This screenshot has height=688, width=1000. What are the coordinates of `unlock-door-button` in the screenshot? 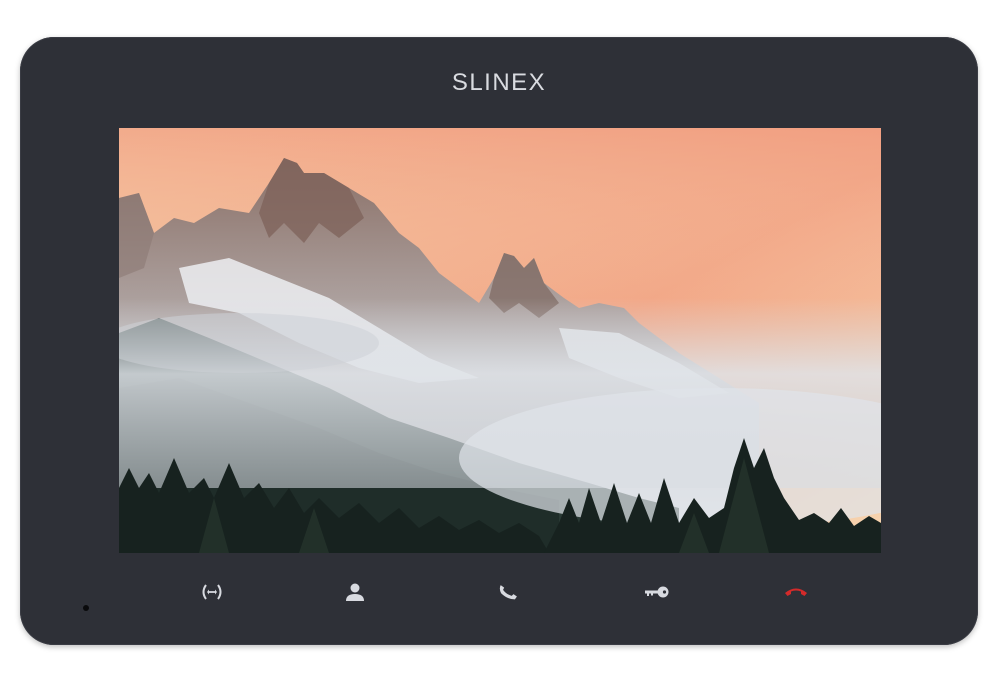 It's located at (657, 592).